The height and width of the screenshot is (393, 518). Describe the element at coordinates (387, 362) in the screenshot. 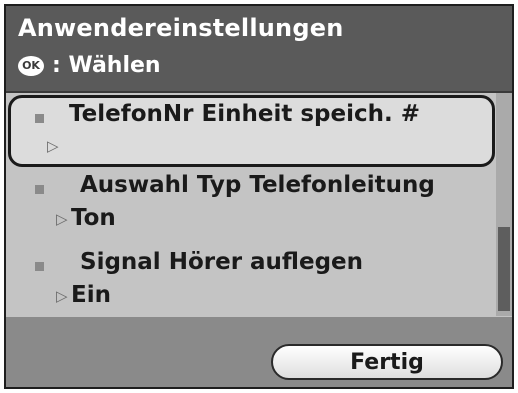

I see `done-button: Fertig` at that location.